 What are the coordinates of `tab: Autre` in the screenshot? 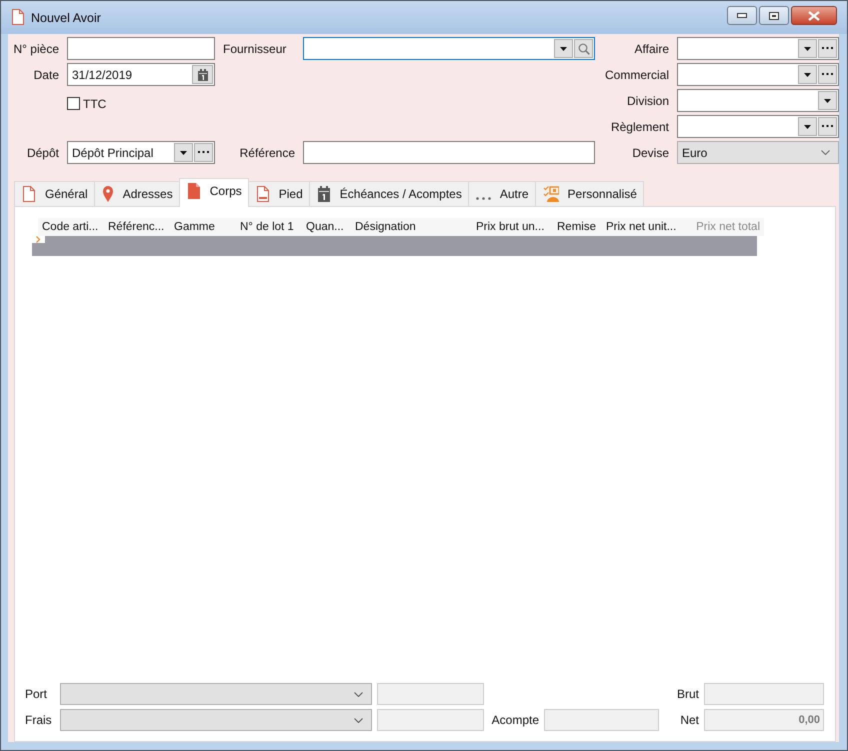 It's located at (501, 193).